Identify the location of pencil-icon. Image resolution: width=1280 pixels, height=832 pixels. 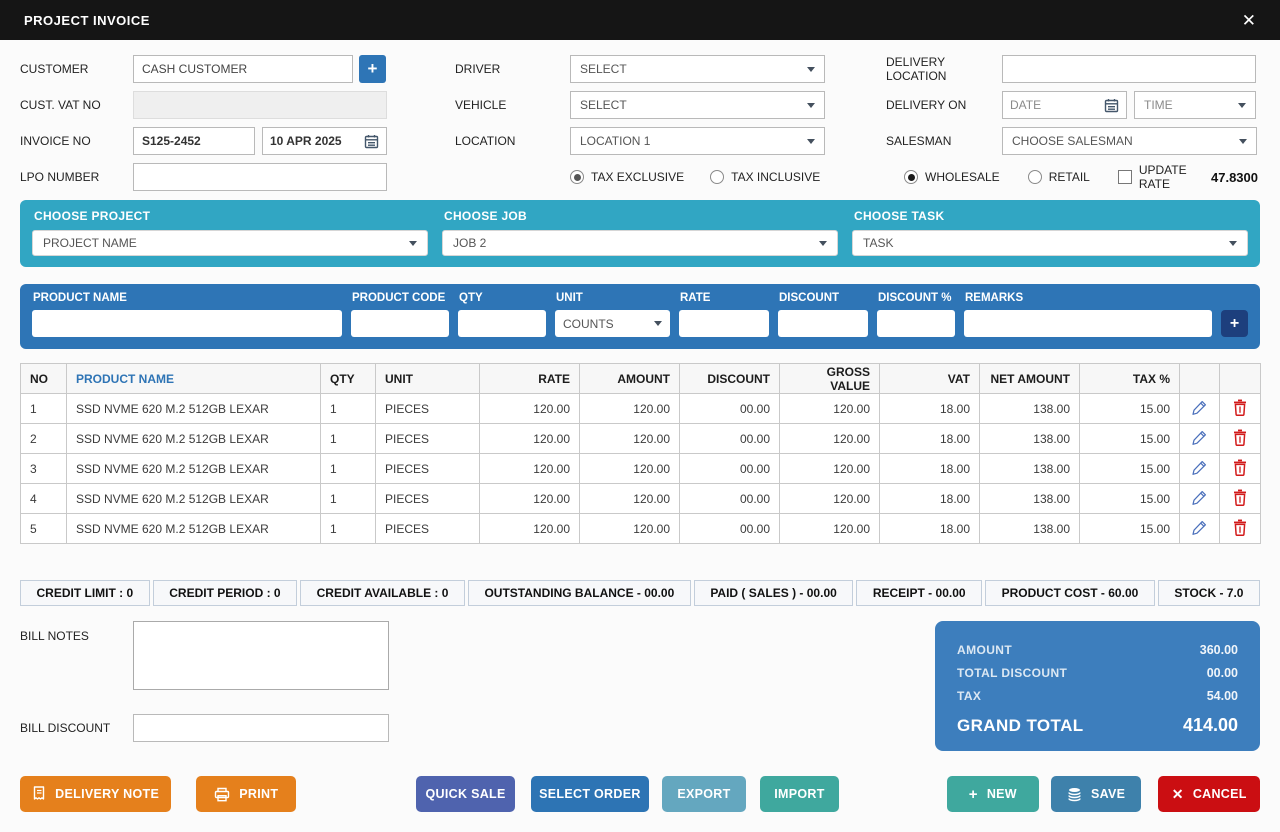
(1199, 409).